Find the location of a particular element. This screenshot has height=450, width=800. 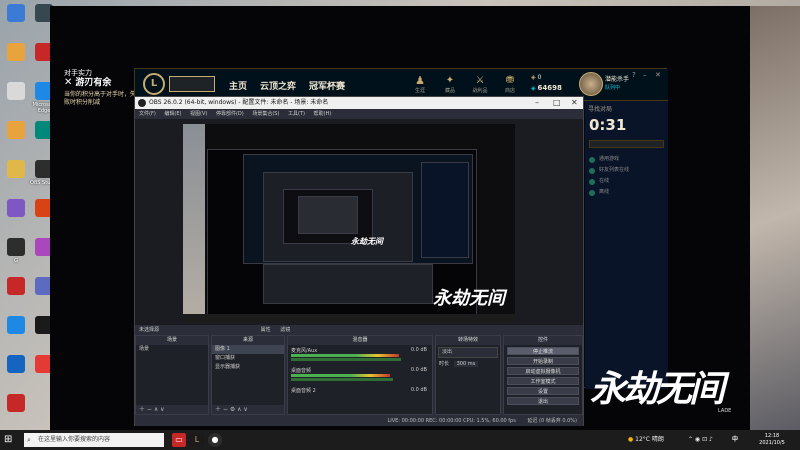

mixer-track: 桌面音频 2 0.0 dB is located at coordinates (360, 396).